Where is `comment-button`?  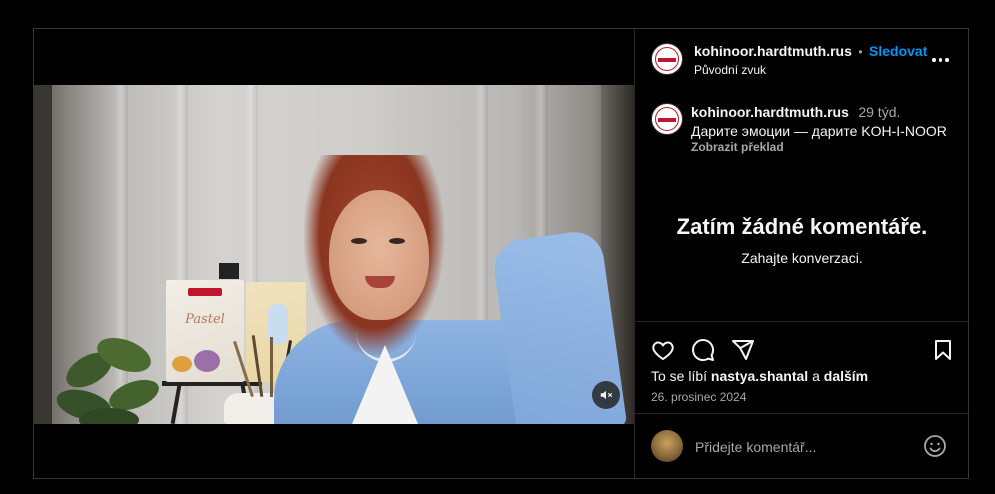 comment-button is located at coordinates (703, 350).